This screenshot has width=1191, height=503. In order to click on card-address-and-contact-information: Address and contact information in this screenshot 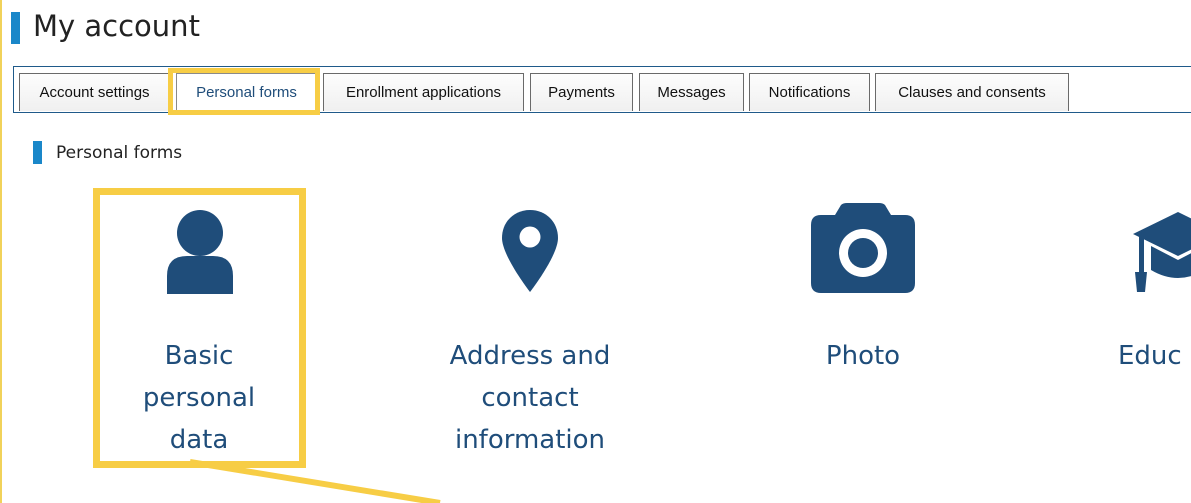, I will do `click(530, 327)`.